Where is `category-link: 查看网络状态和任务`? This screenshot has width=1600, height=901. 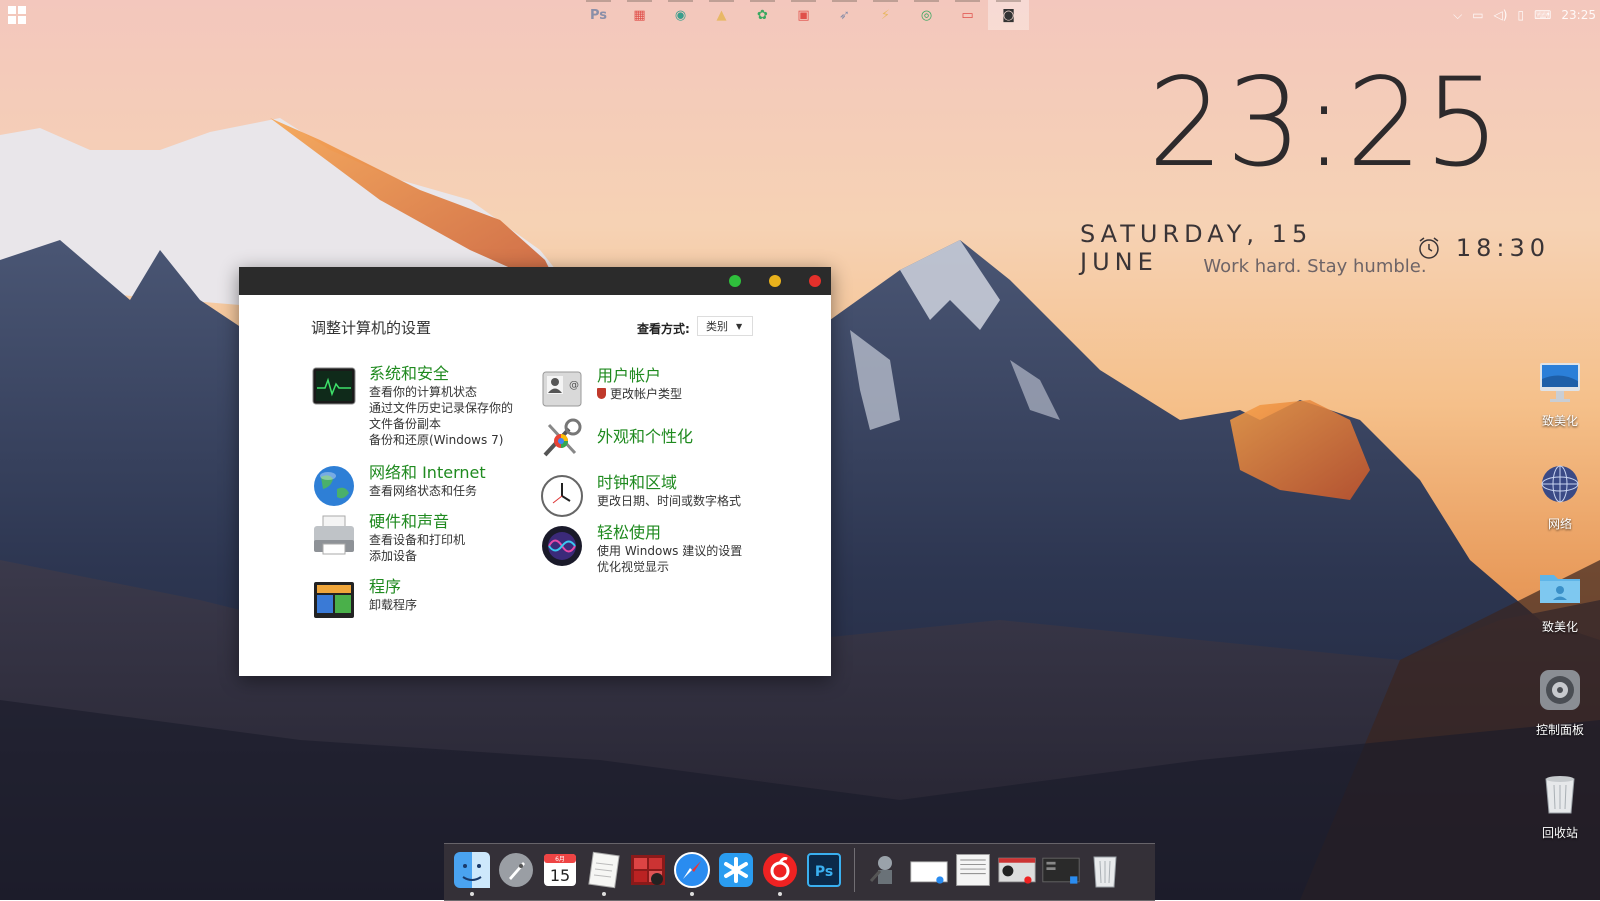 category-link: 查看网络状态和任务 is located at coordinates (427, 491).